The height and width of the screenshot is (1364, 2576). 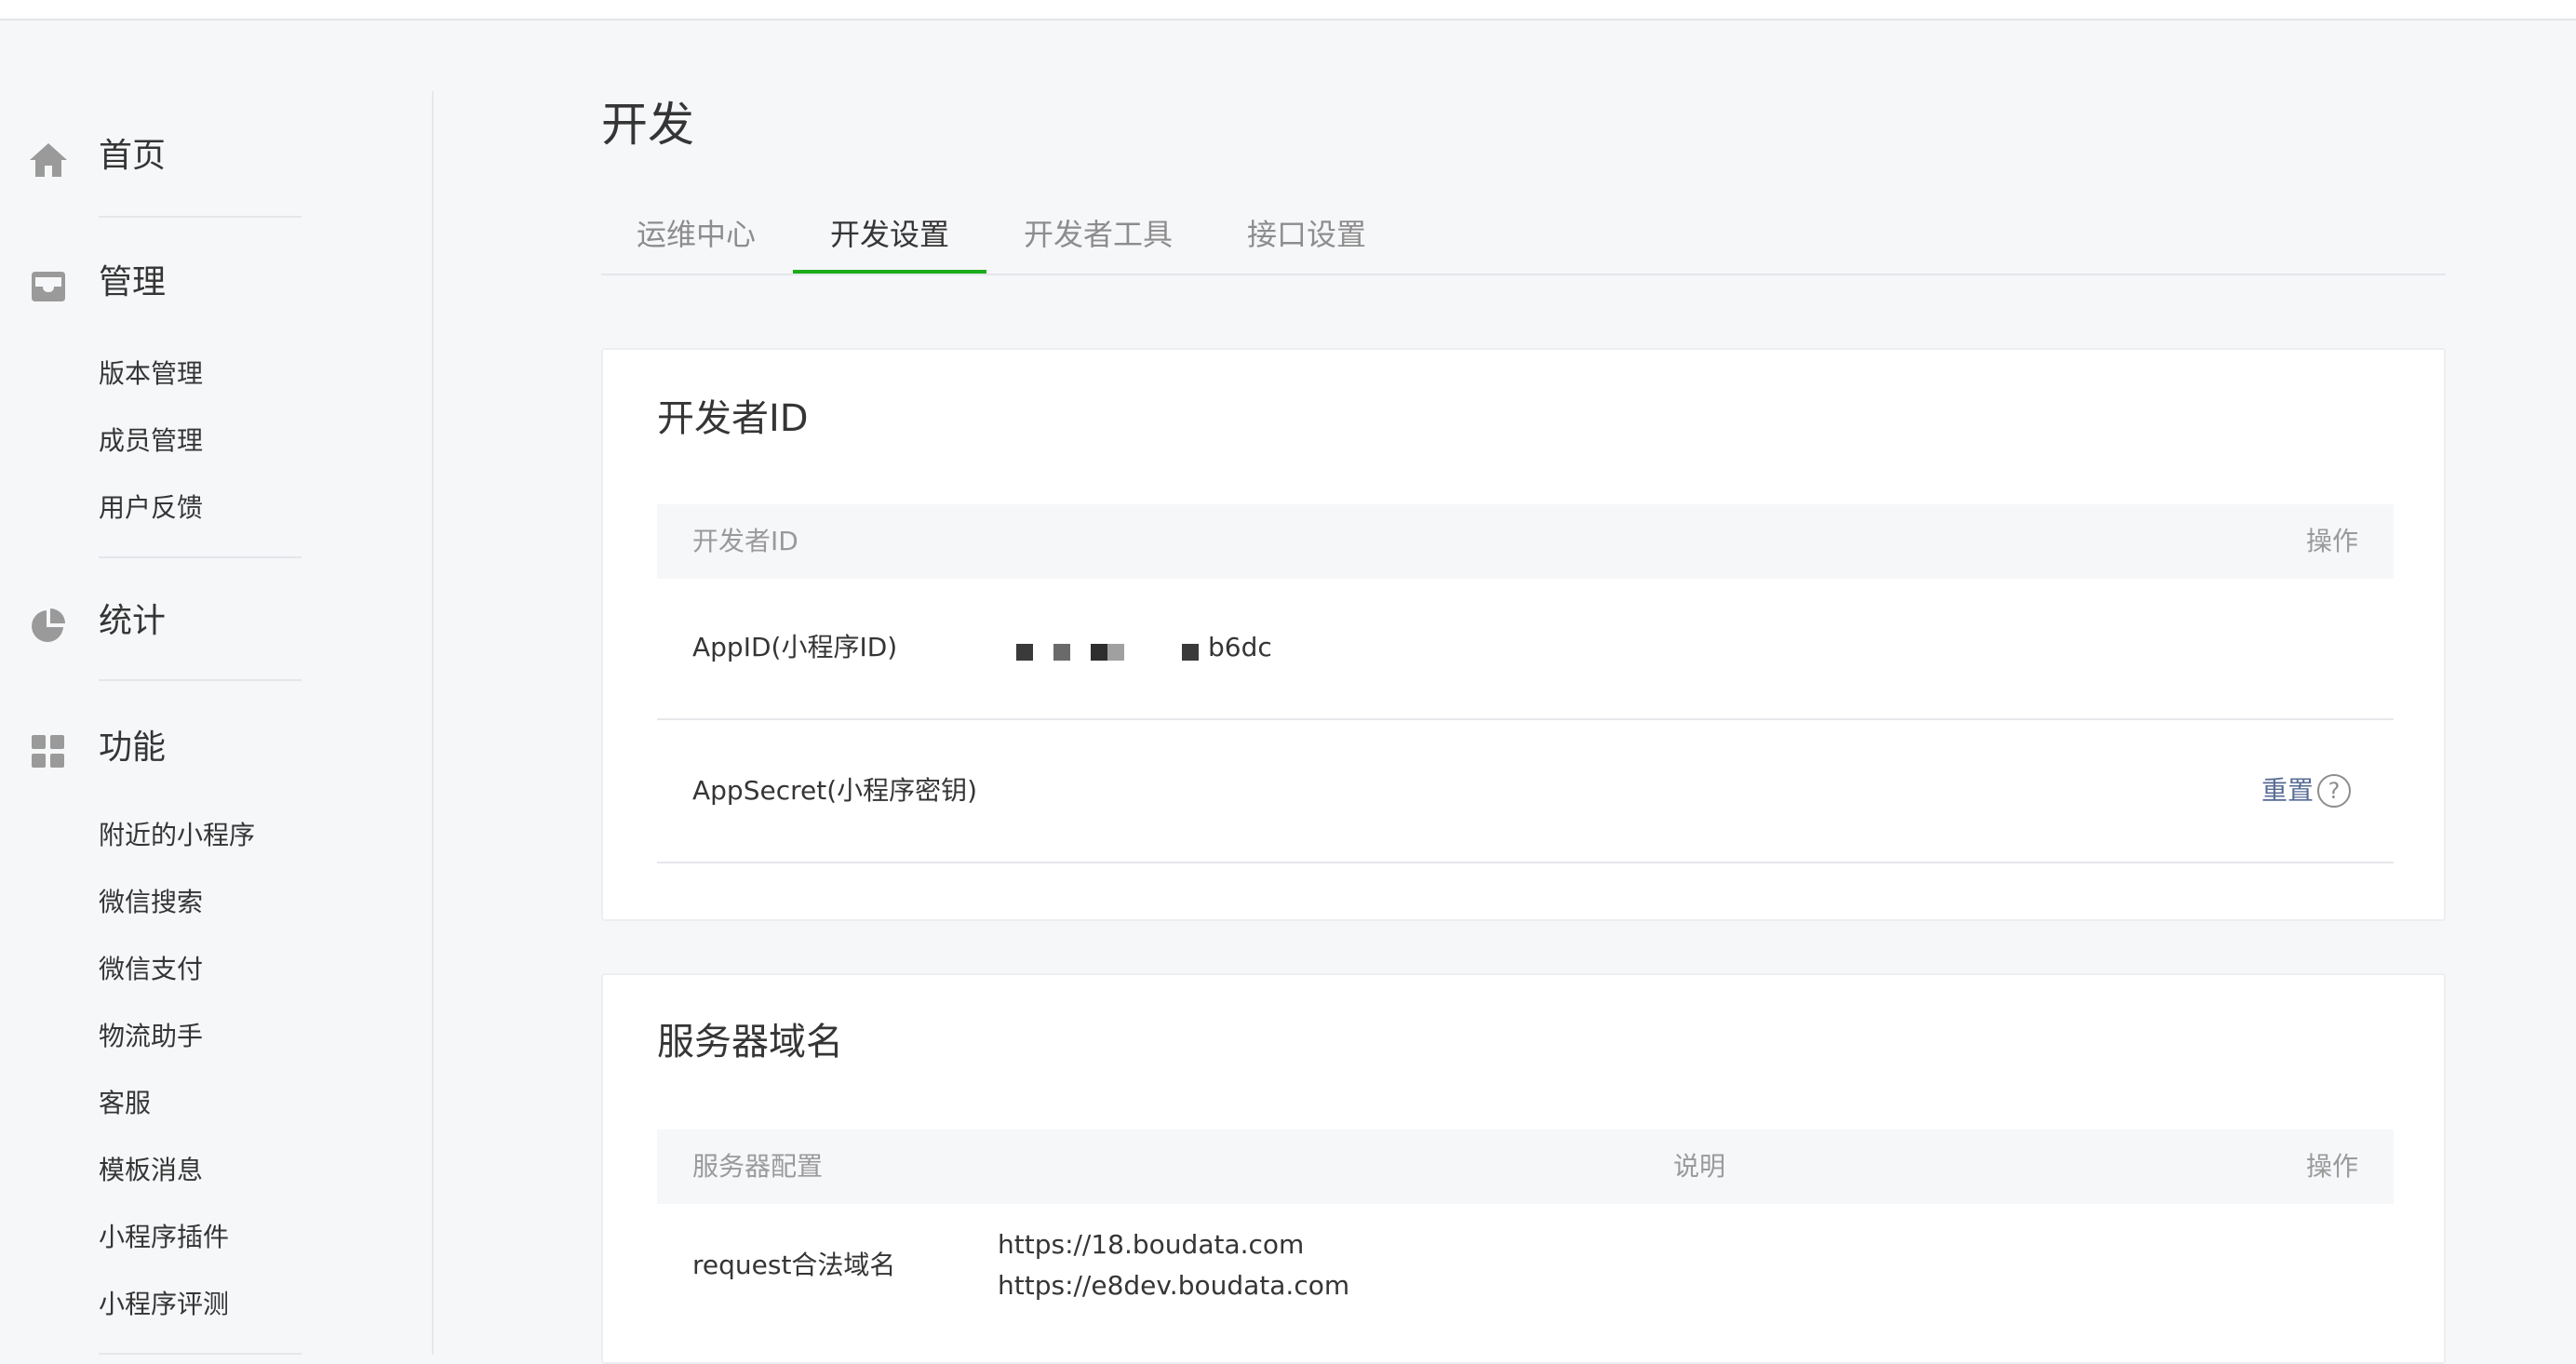 What do you see at coordinates (889, 272) in the screenshot?
I see `active-tab-indicator` at bounding box center [889, 272].